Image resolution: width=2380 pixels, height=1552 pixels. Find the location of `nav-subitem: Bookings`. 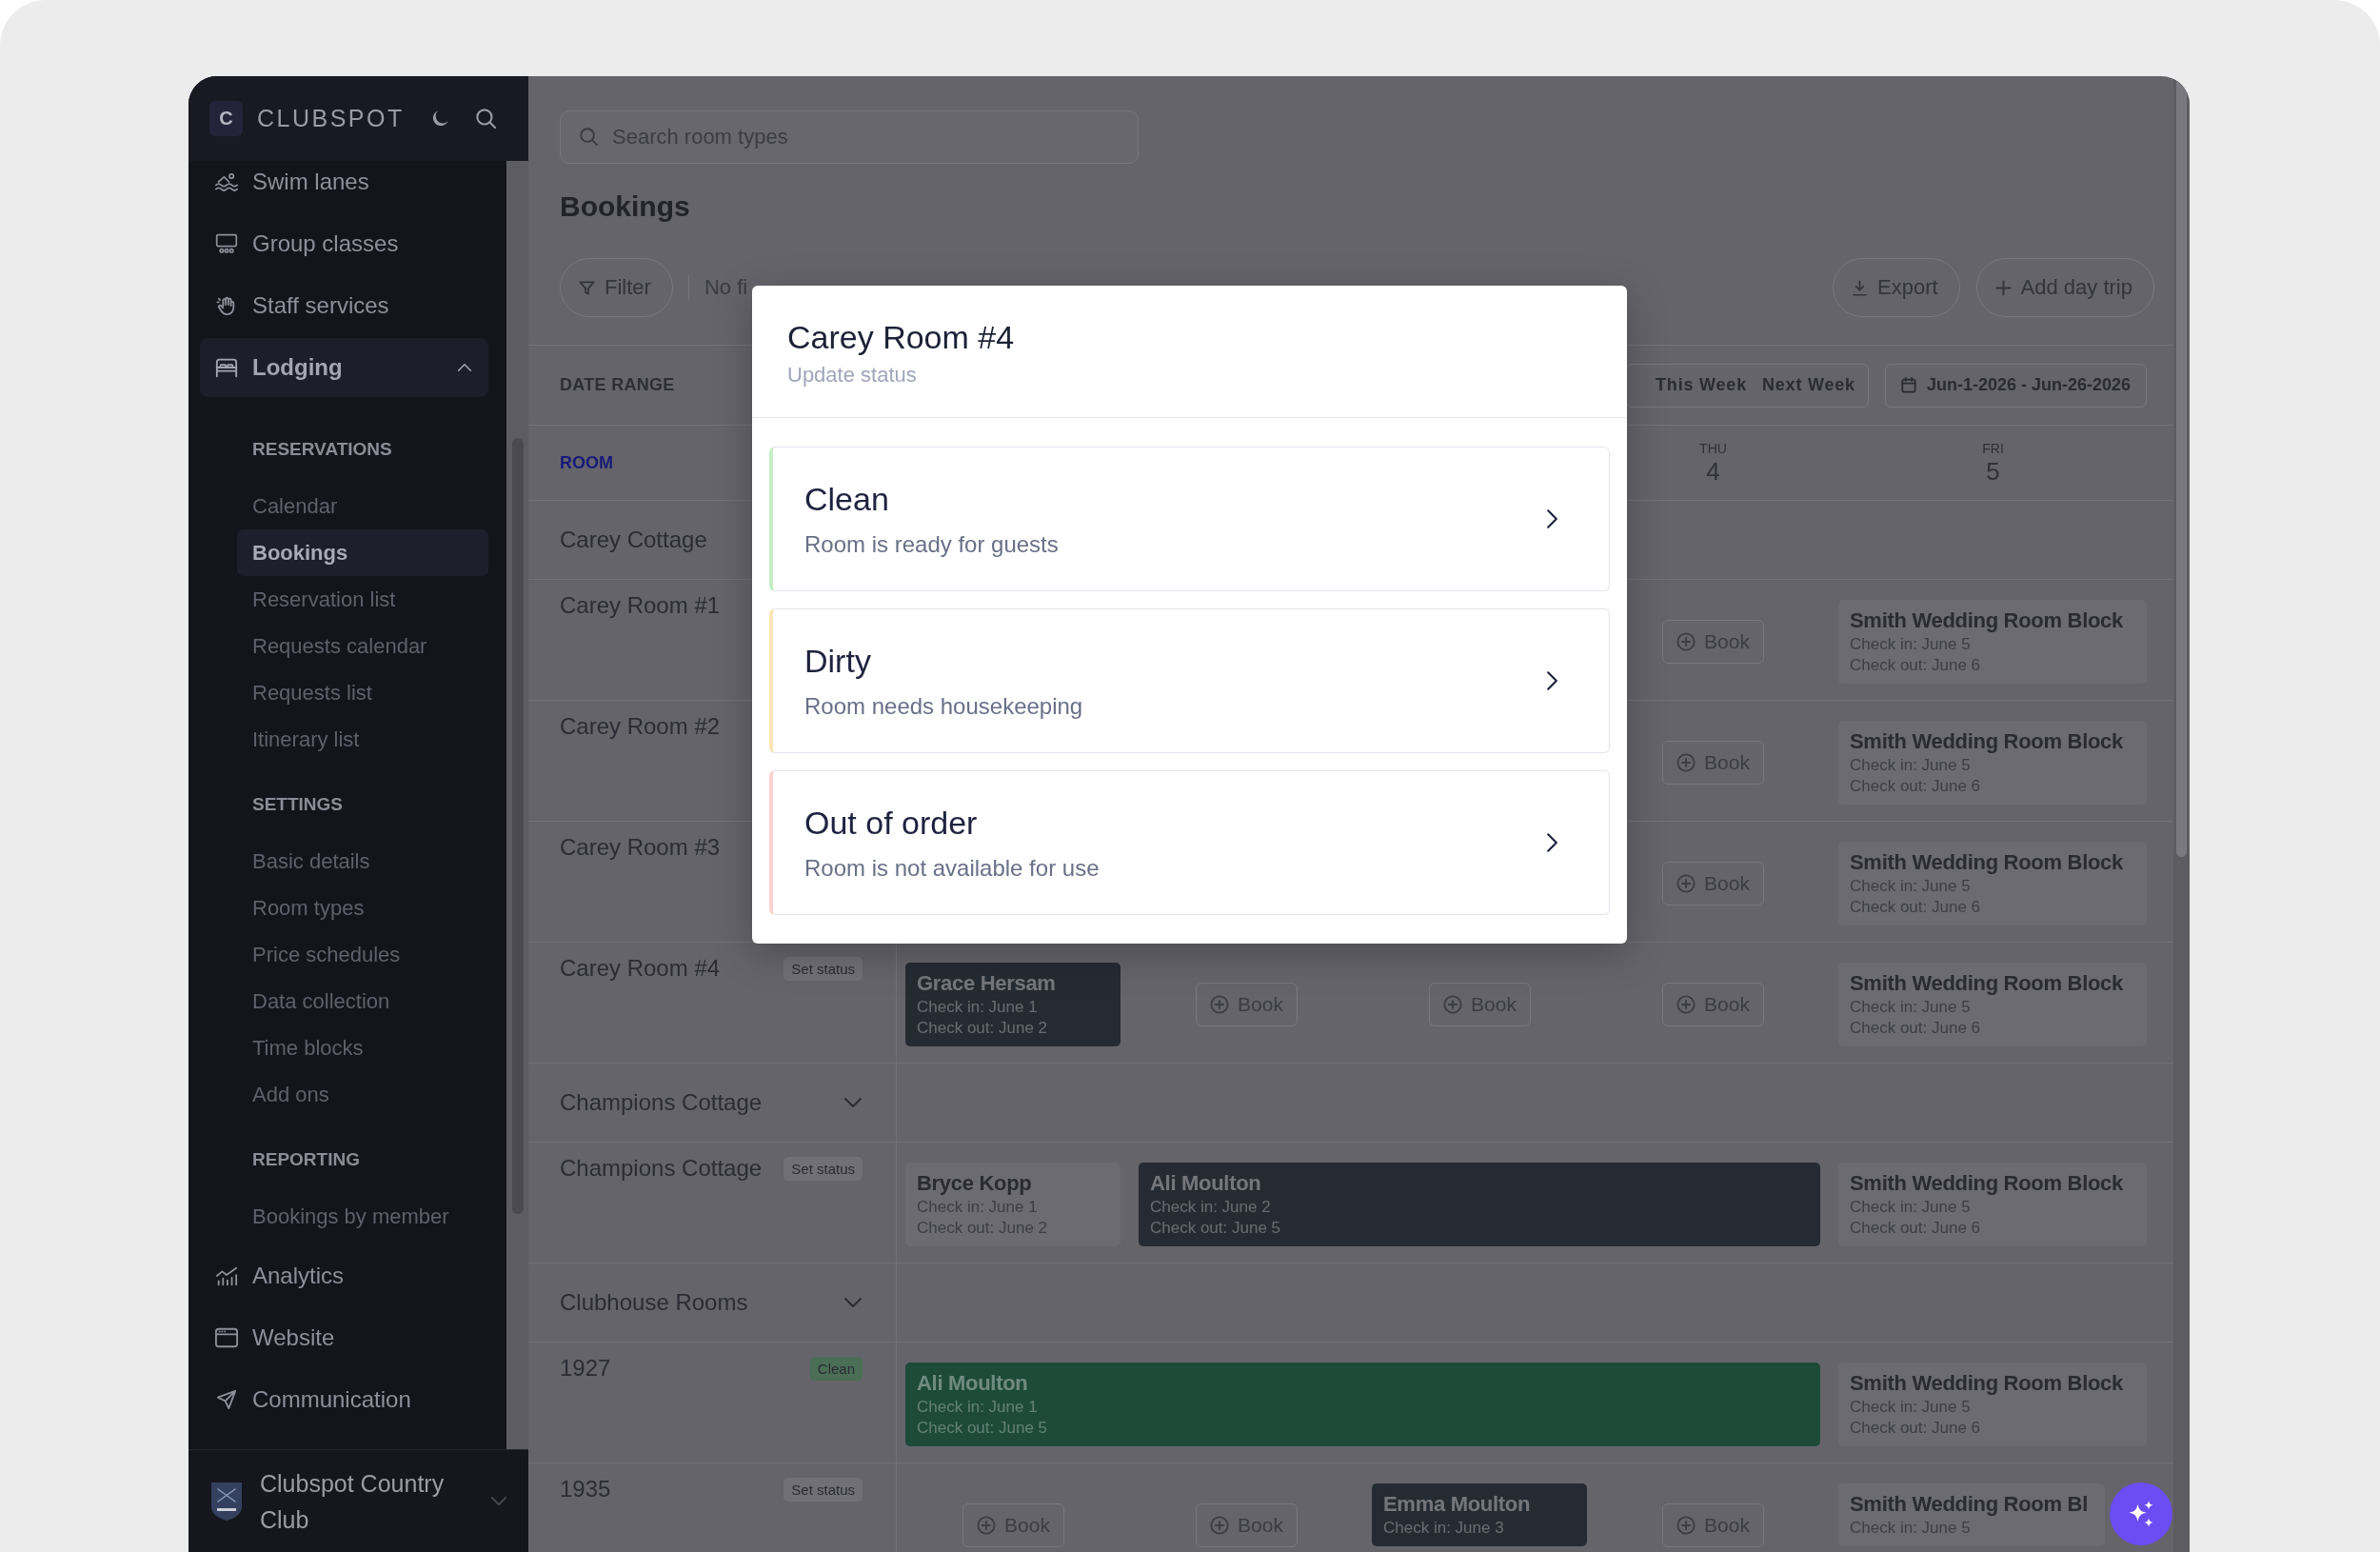

nav-subitem: Bookings is located at coordinates (362, 552).